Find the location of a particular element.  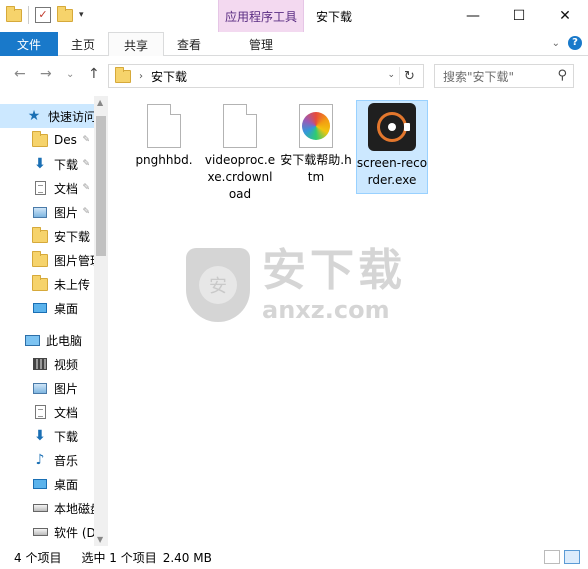

window-title: 安下载 is located at coordinates (334, 17).